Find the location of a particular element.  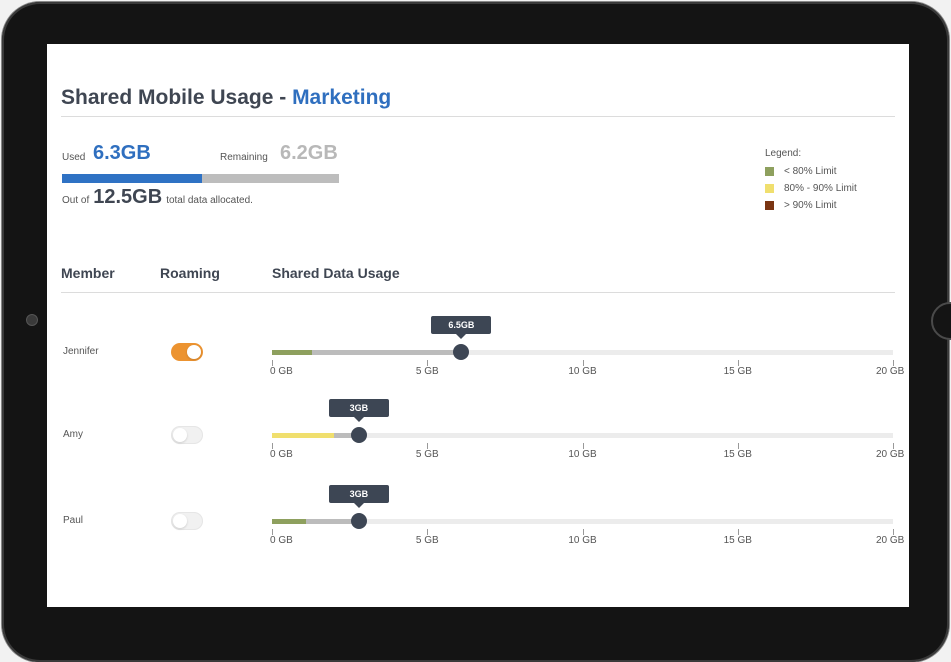

used-value: 6.3GB is located at coordinates (122, 153).